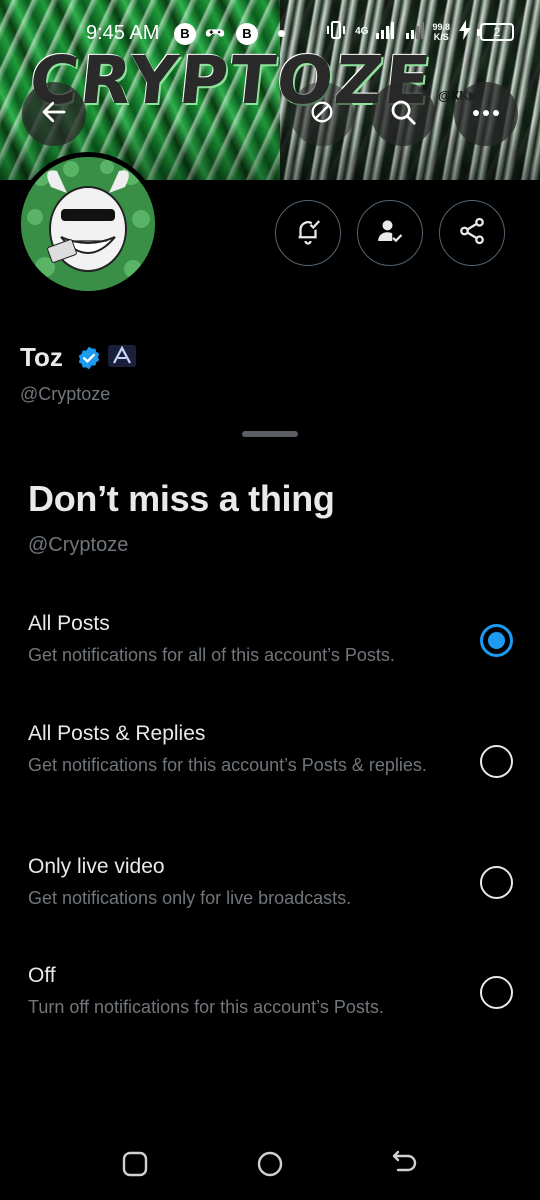 This screenshot has width=540, height=1200. Describe the element at coordinates (496, 882) in the screenshot. I see `radio-only-live-video` at that location.